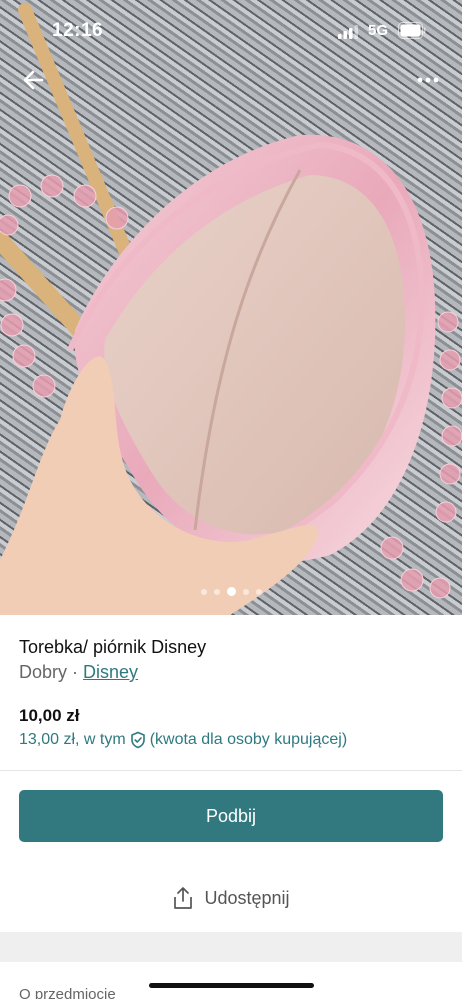 Image resolution: width=462 pixels, height=999 pixels. I want to click on item-meta: Dobry · Disney, so click(78, 672).